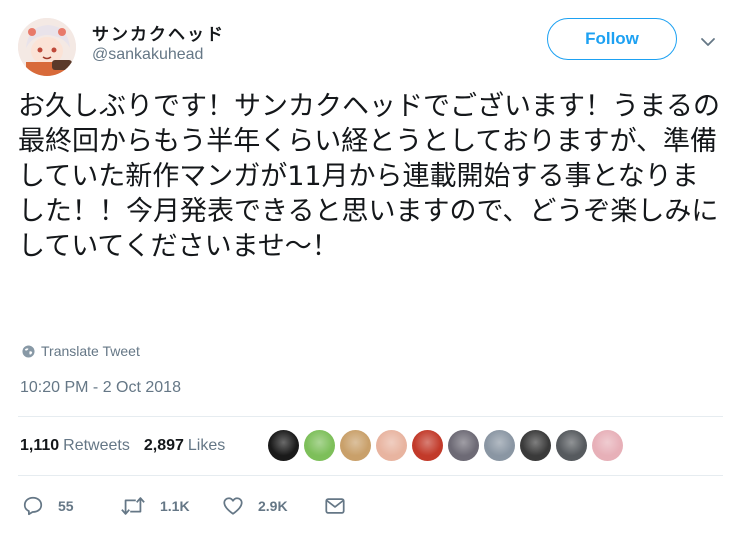 This screenshot has width=738, height=535. Describe the element at coordinates (175, 506) in the screenshot. I see `retweet-count: 1.1K` at that location.